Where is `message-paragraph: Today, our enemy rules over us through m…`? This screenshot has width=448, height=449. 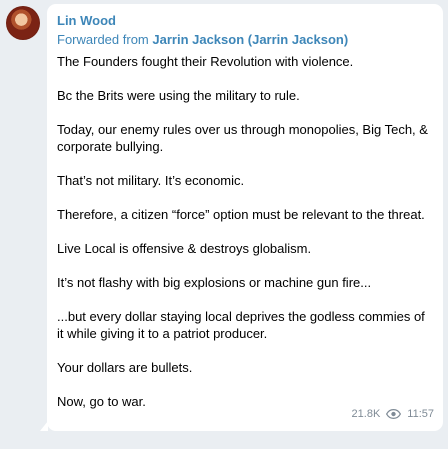 message-paragraph: Today, our enemy rules over us through m… is located at coordinates (242, 138).